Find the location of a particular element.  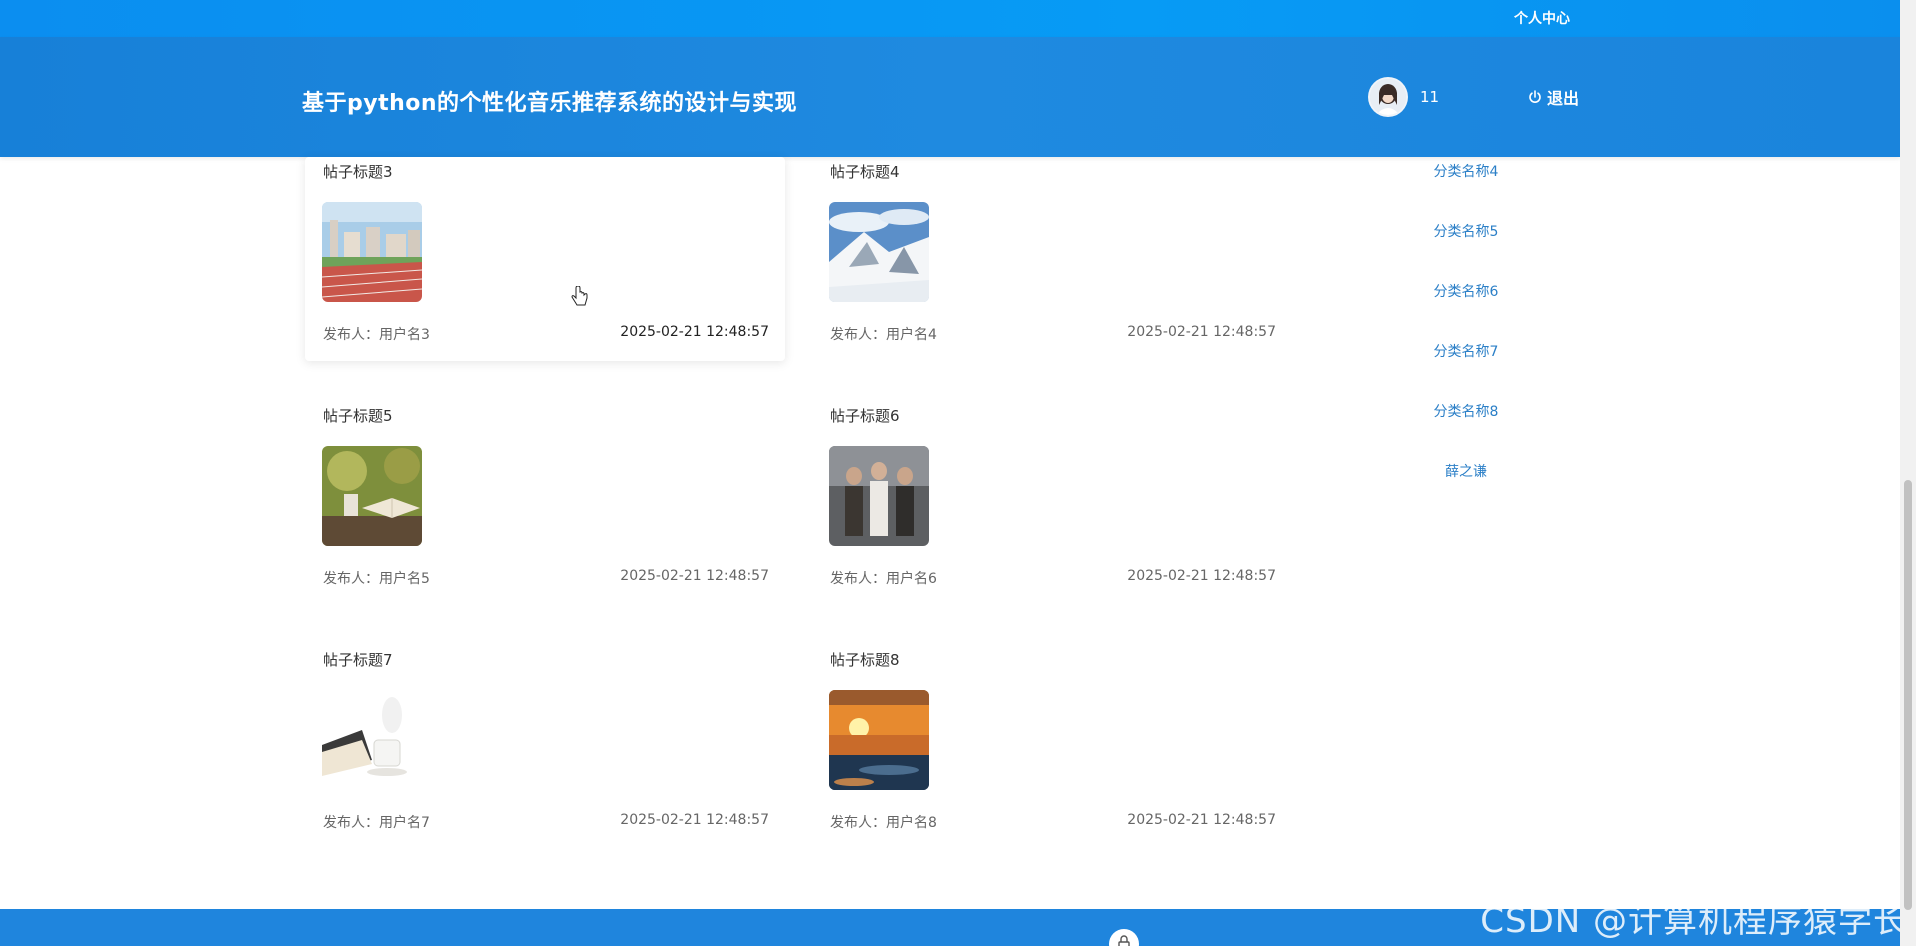

post-card: 帖子标题6 发布人：用户名6 2025-02-21 12:48:57 is located at coordinates (1052, 501).